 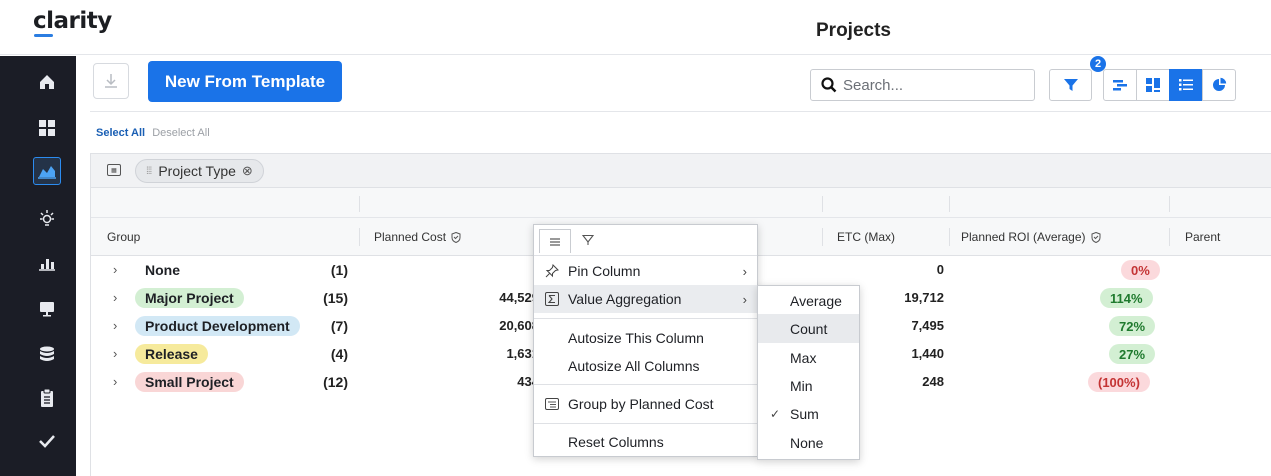 What do you see at coordinates (245, 81) in the screenshot?
I see `new-from-template-button: New From Template` at bounding box center [245, 81].